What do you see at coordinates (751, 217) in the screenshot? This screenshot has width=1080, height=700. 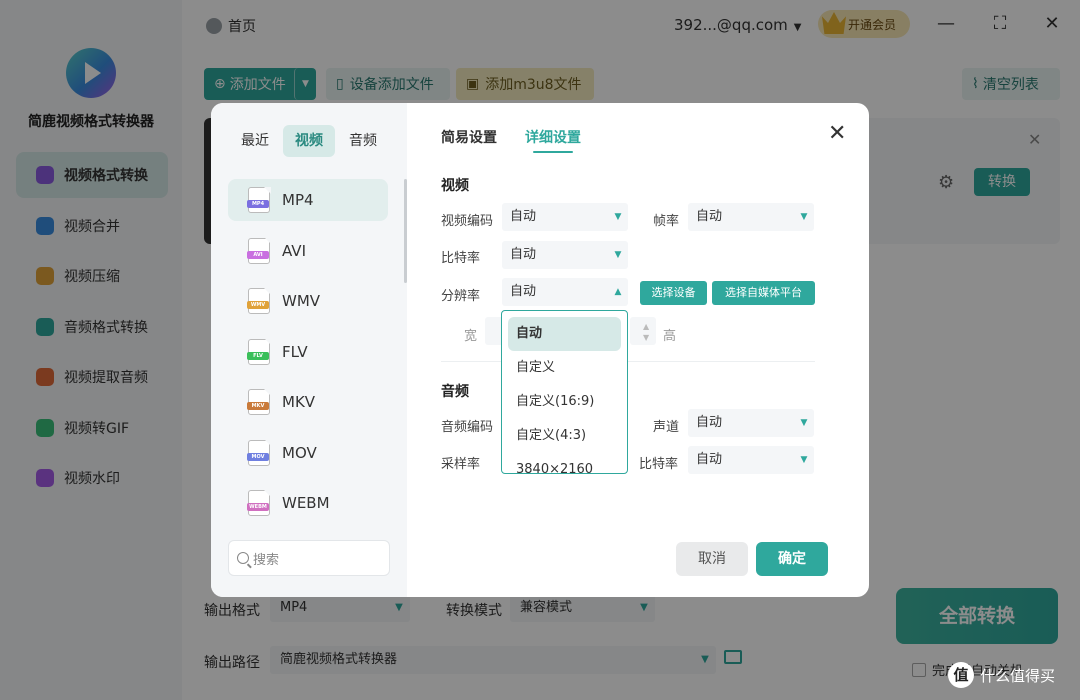 I see `framerate-select: 自动 ▼` at bounding box center [751, 217].